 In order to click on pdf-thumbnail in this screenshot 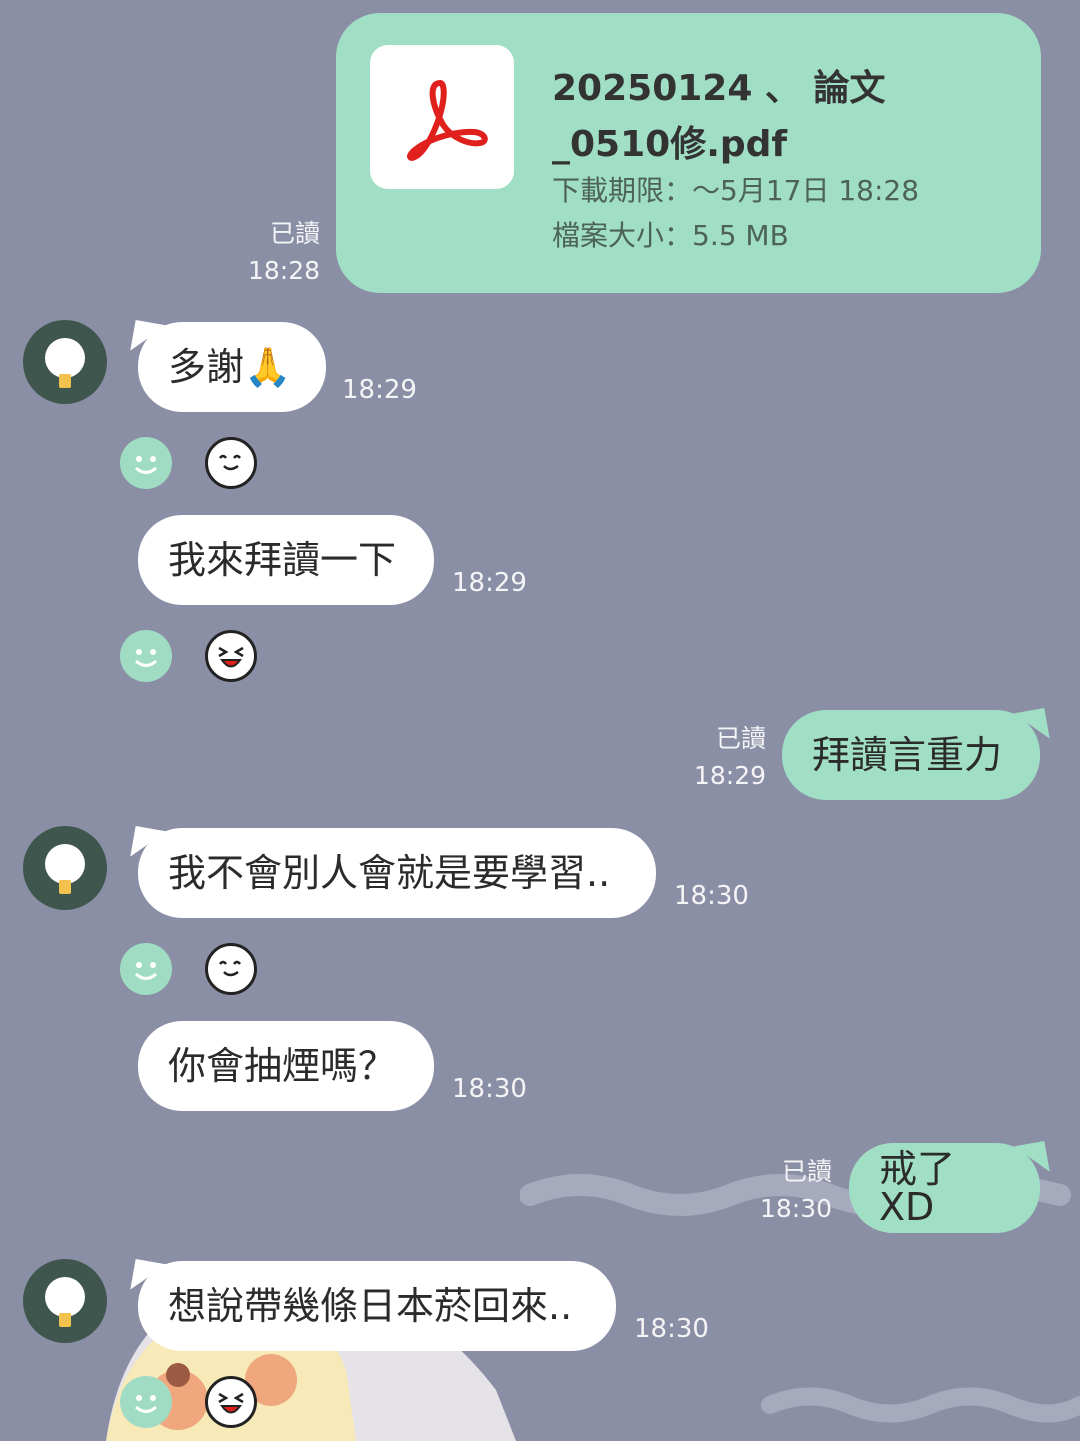, I will do `click(442, 117)`.